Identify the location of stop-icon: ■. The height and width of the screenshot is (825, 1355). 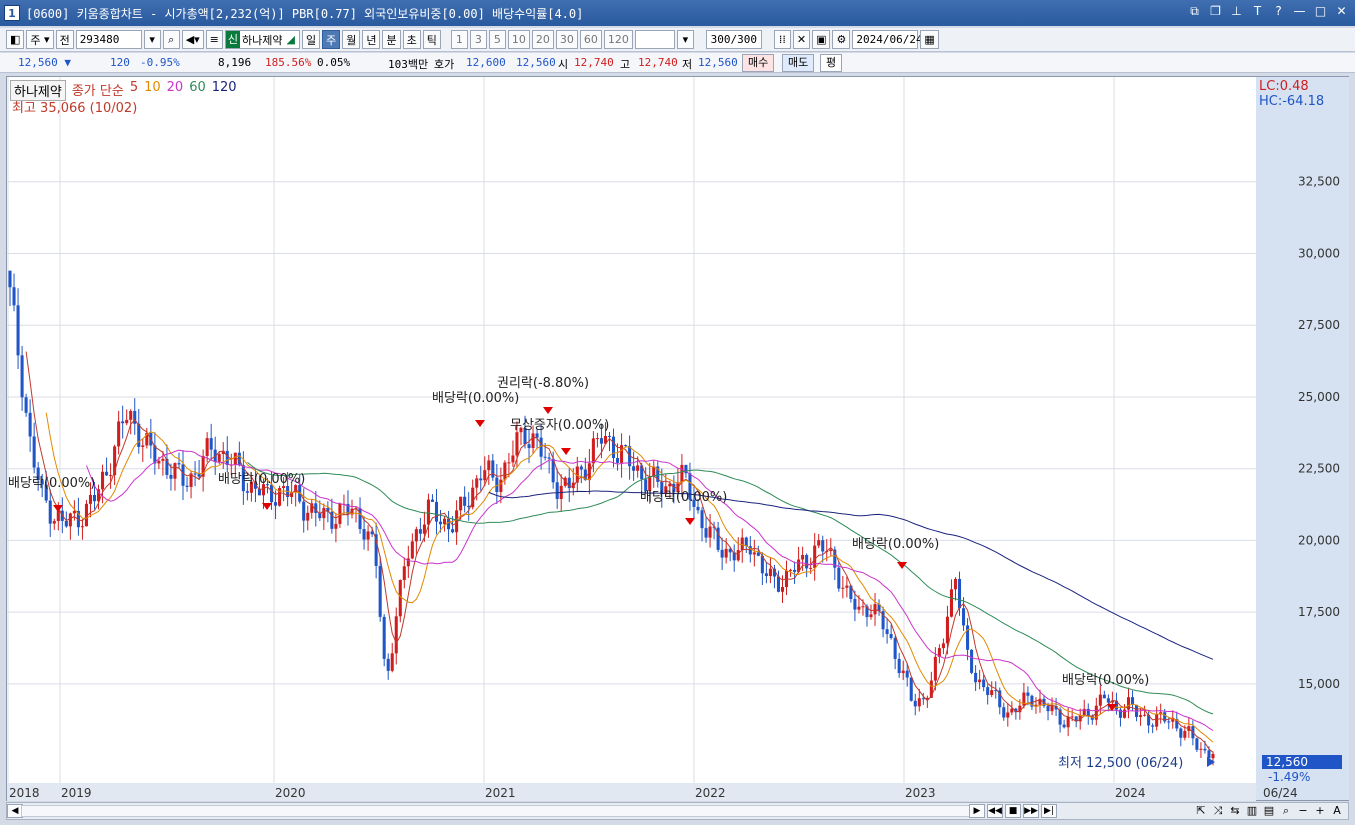
(1013, 811).